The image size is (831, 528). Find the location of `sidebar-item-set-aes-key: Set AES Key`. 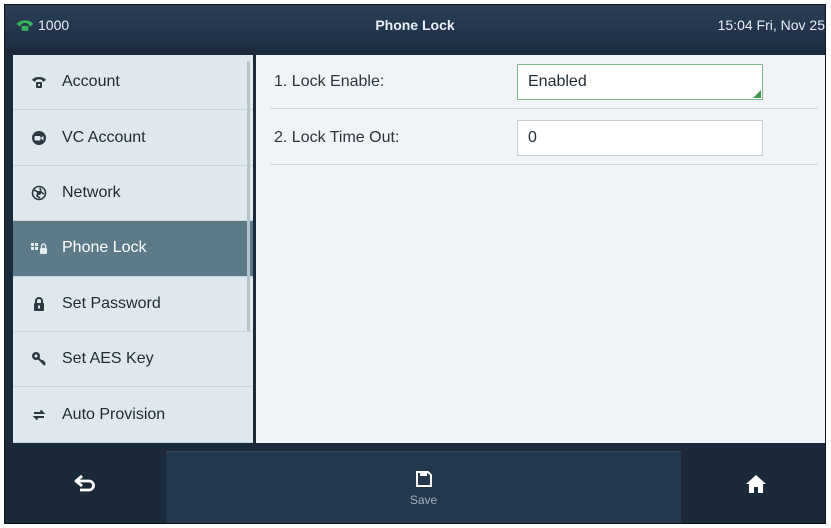

sidebar-item-set-aes-key: Set AES Key is located at coordinates (133, 360).